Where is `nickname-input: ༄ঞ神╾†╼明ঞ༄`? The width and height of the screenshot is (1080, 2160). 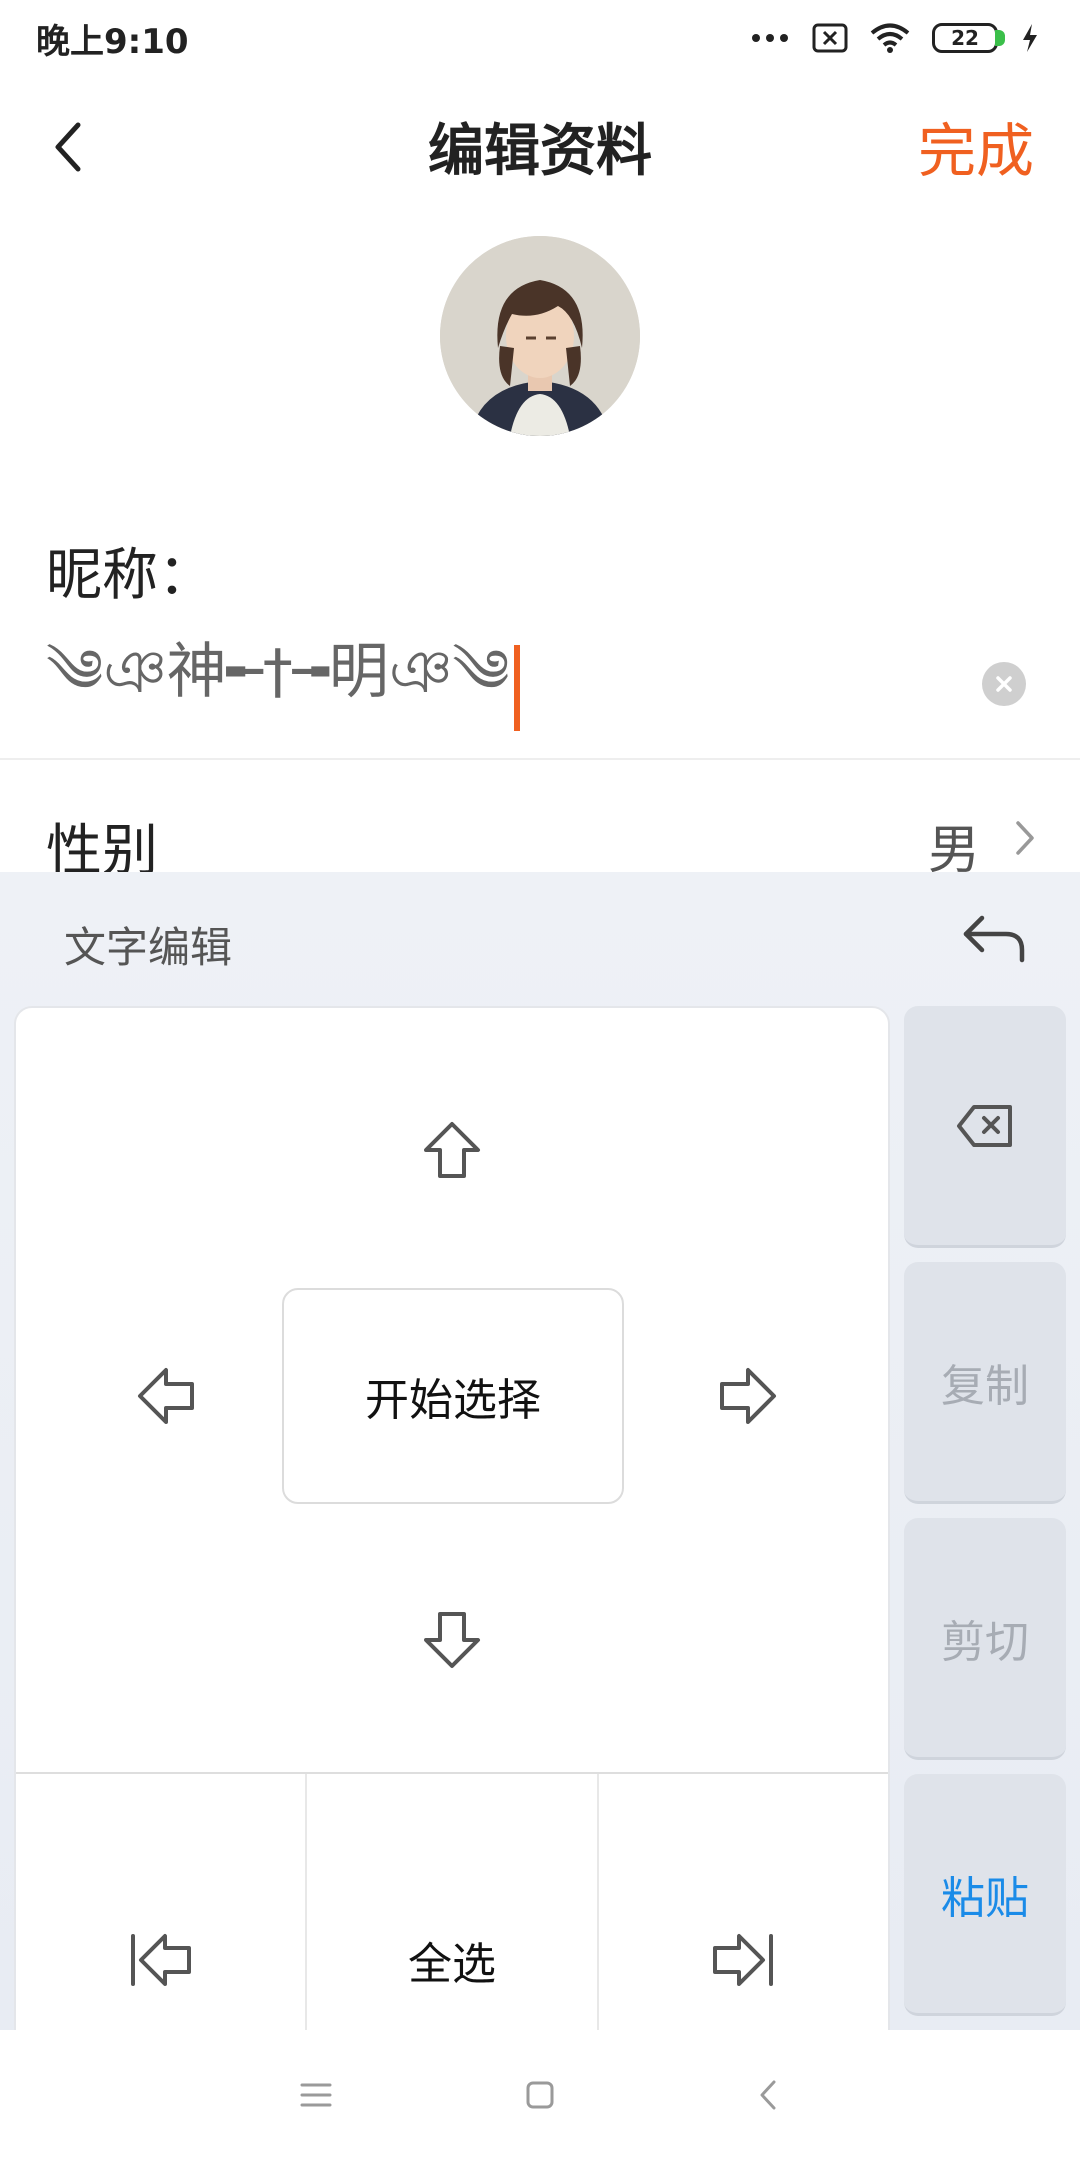
nickname-input: ༄ঞ神╾†╼明ঞ༄ is located at coordinates (516, 688).